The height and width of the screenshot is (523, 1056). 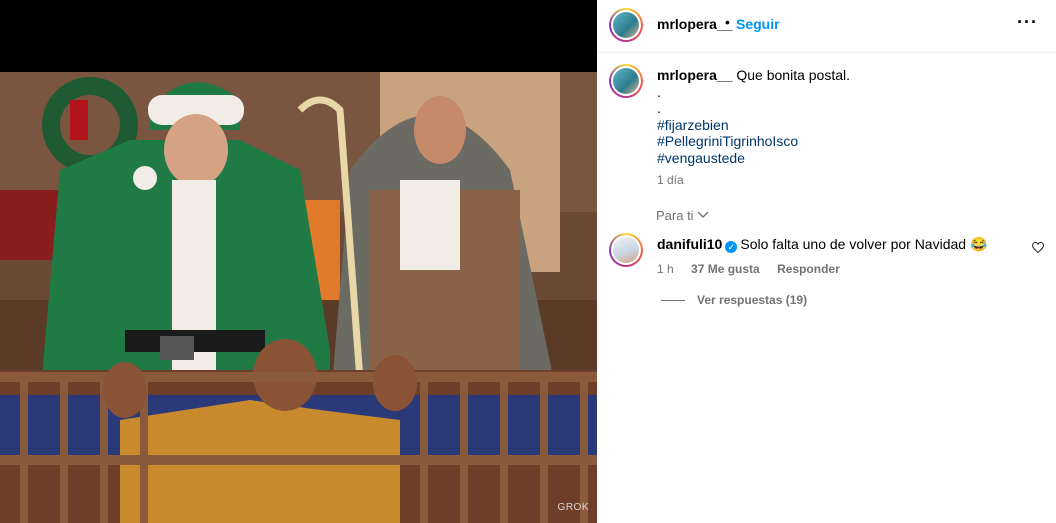 What do you see at coordinates (725, 269) in the screenshot?
I see `comment-likes: 37 Me gusta` at bounding box center [725, 269].